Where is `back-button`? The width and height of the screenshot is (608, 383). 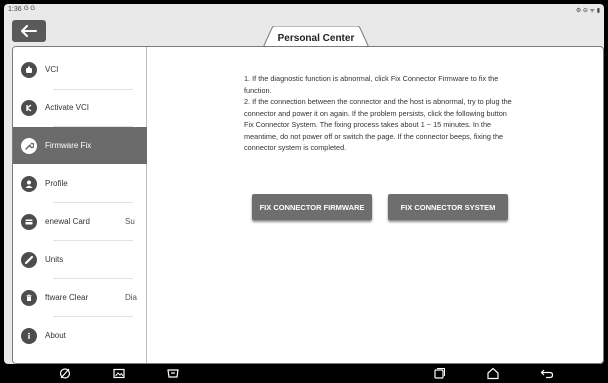 back-button is located at coordinates (29, 31).